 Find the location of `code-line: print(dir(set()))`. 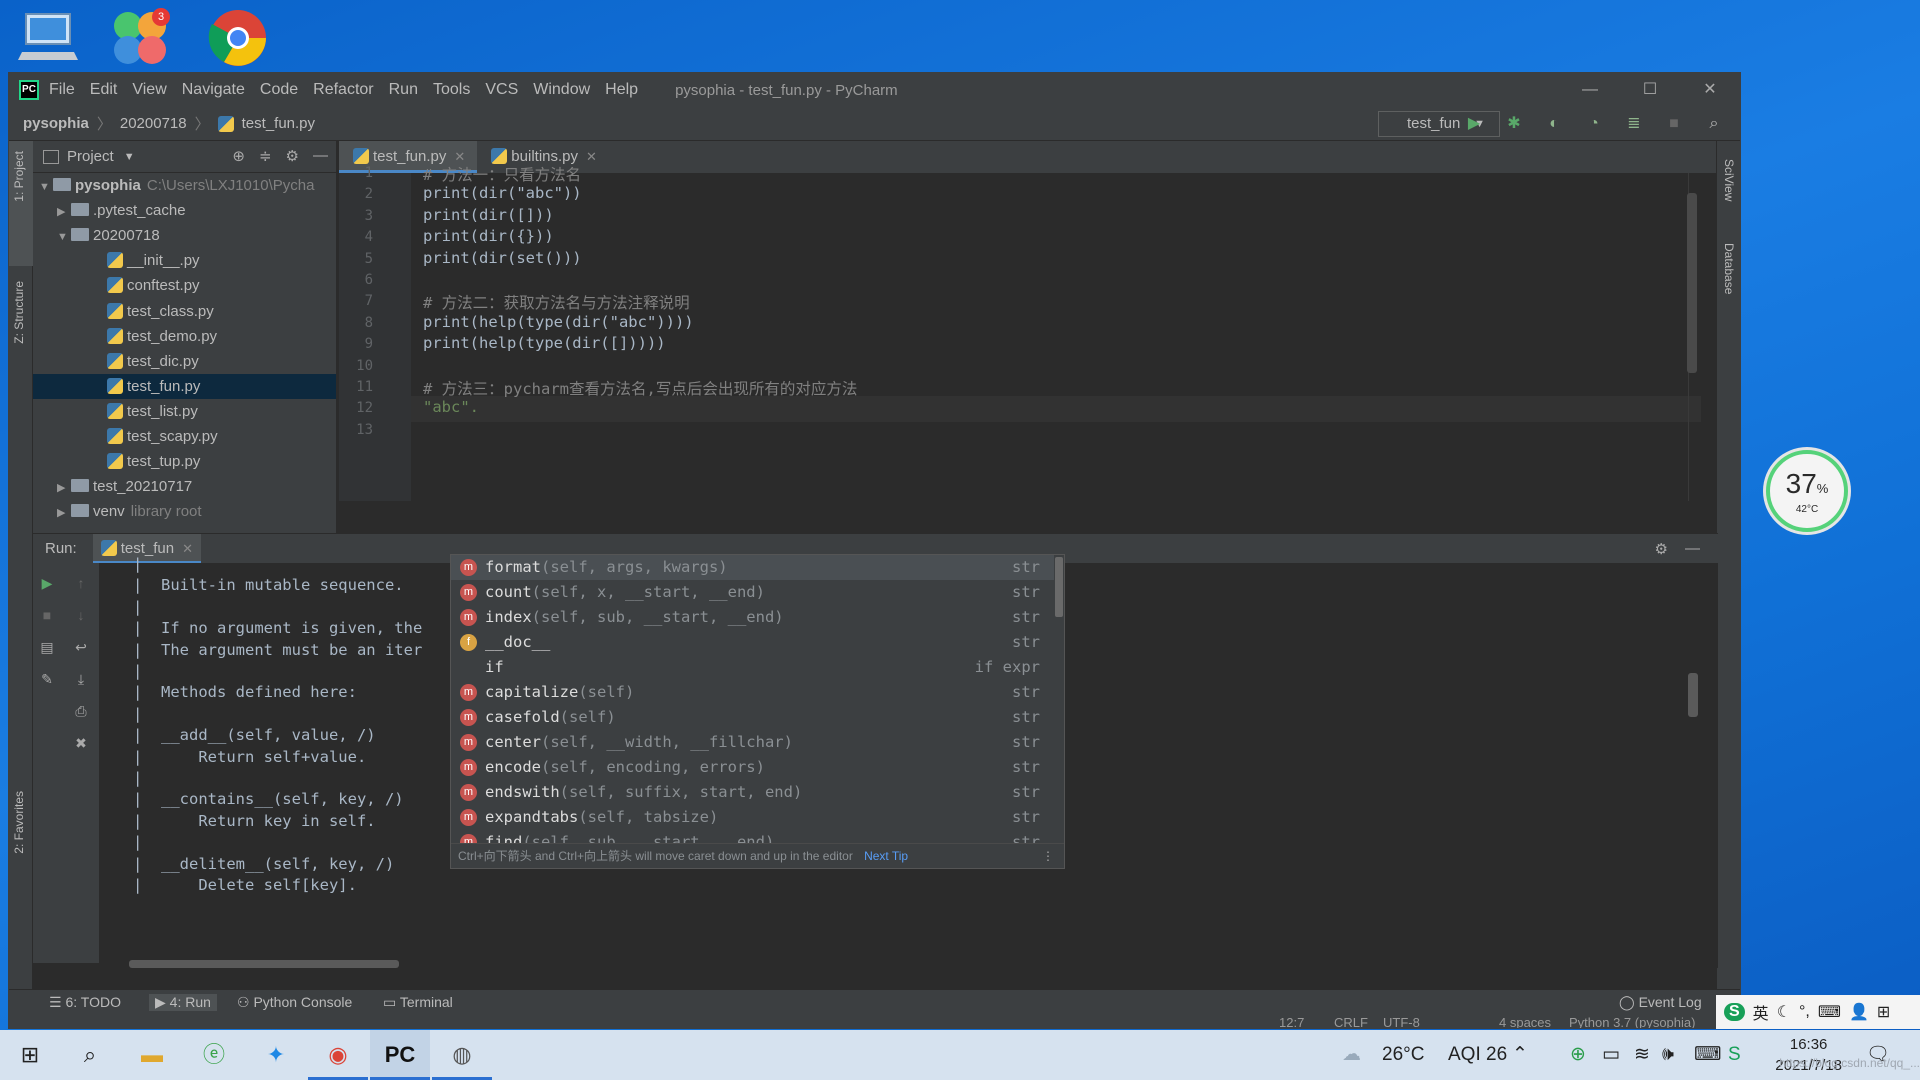

code-line: print(dir(set())) is located at coordinates (502, 258).